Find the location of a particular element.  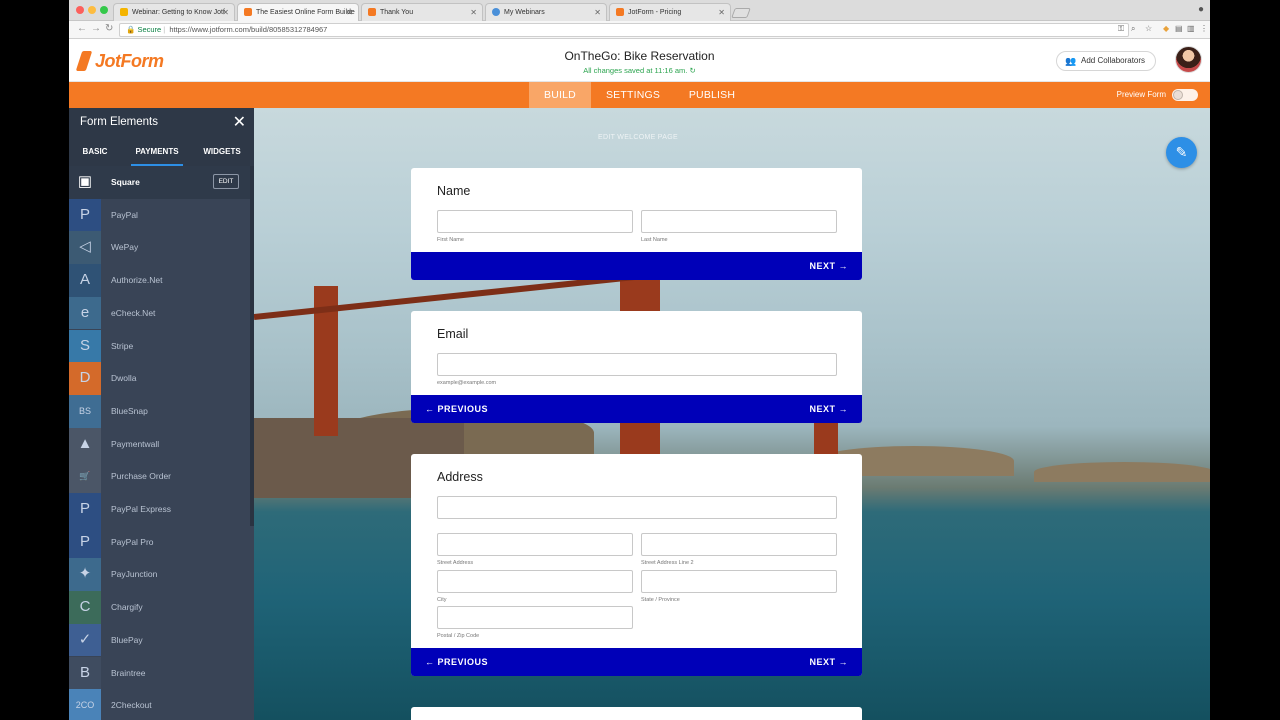

tab-title: Thank You is located at coordinates (397, 12).